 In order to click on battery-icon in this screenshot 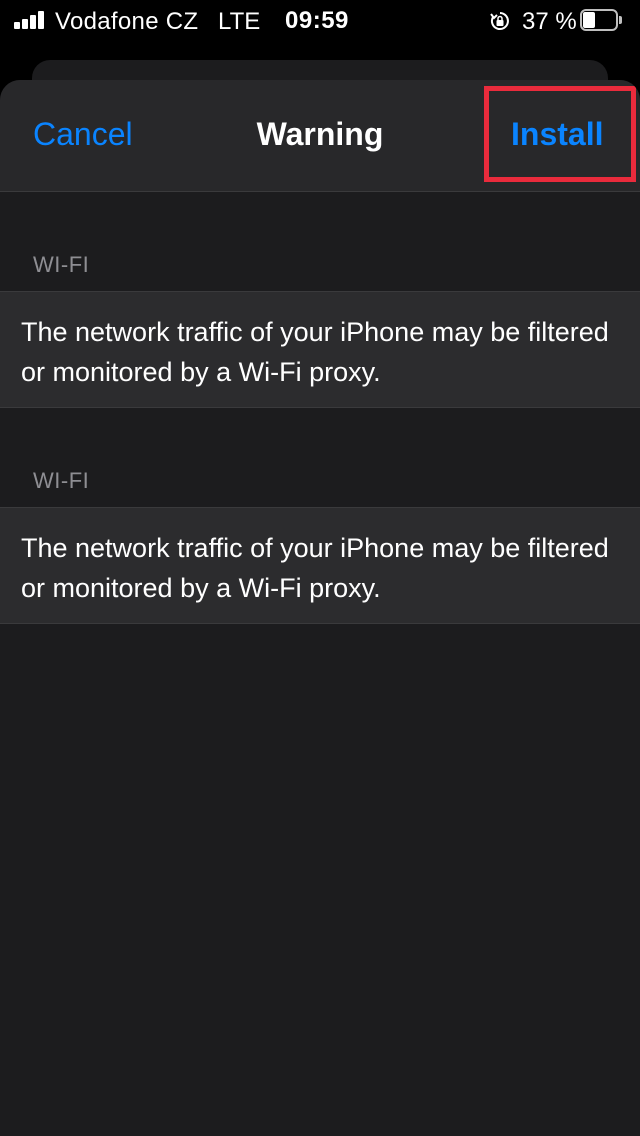, I will do `click(601, 20)`.